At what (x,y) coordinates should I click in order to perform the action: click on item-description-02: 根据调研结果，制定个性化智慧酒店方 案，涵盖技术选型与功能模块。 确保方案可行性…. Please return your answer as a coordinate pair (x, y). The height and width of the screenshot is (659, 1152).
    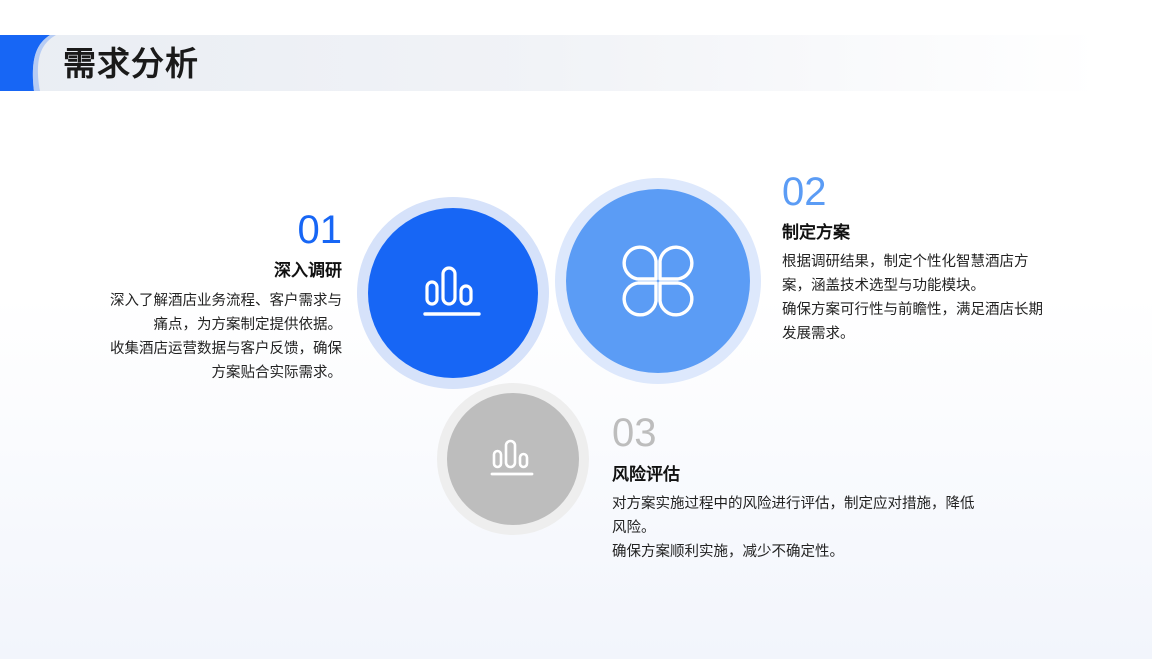
    Looking at the image, I should click on (942, 298).